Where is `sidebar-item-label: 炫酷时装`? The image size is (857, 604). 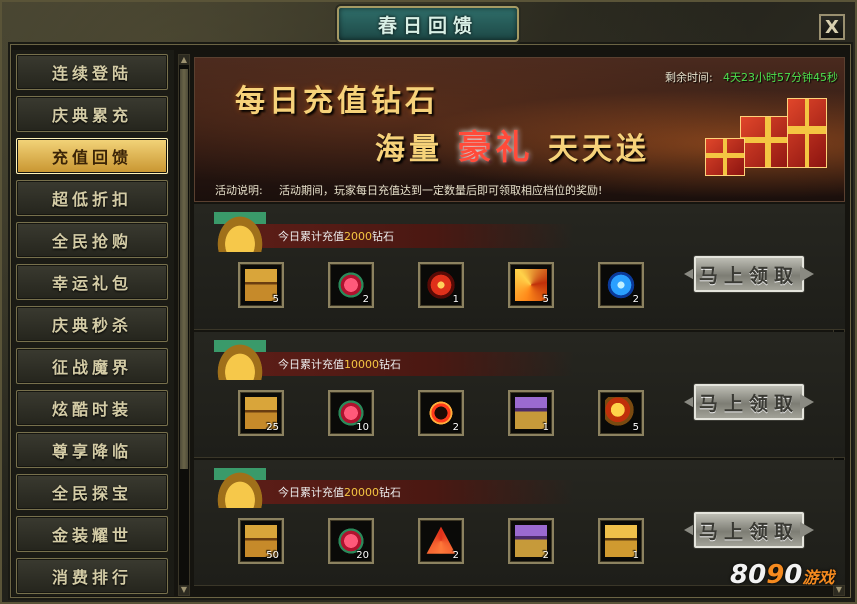
sidebar-item-label: 炫酷时装 is located at coordinates (91, 409).